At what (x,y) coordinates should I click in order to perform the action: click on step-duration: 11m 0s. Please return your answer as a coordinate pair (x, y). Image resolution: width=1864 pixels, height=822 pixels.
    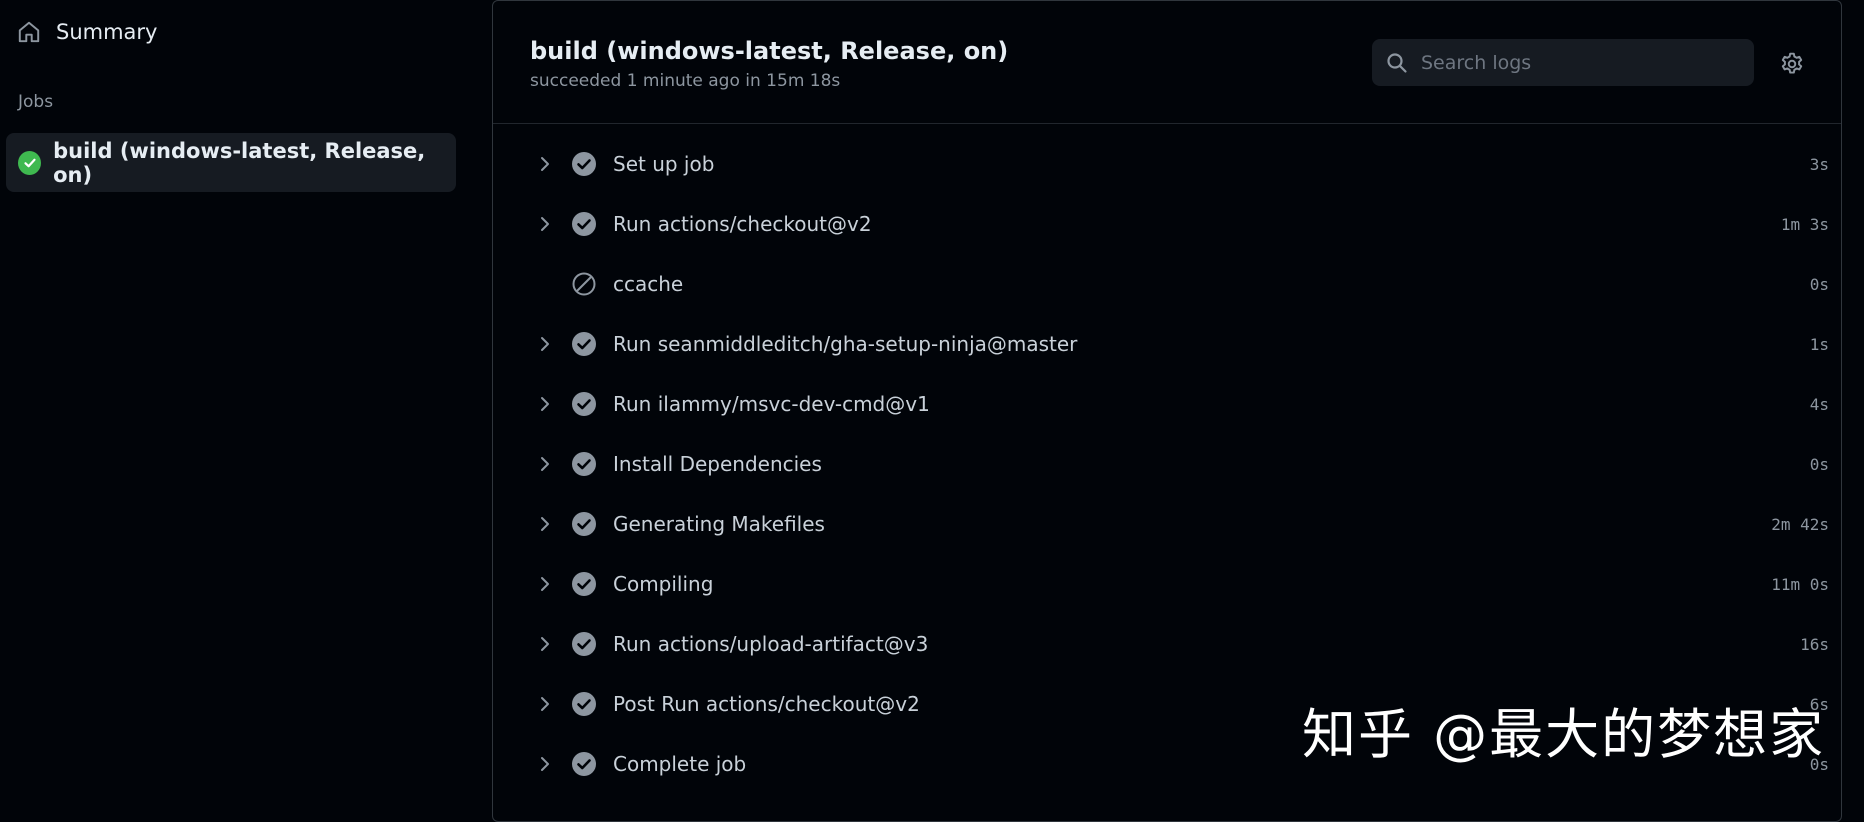
    Looking at the image, I should click on (1800, 584).